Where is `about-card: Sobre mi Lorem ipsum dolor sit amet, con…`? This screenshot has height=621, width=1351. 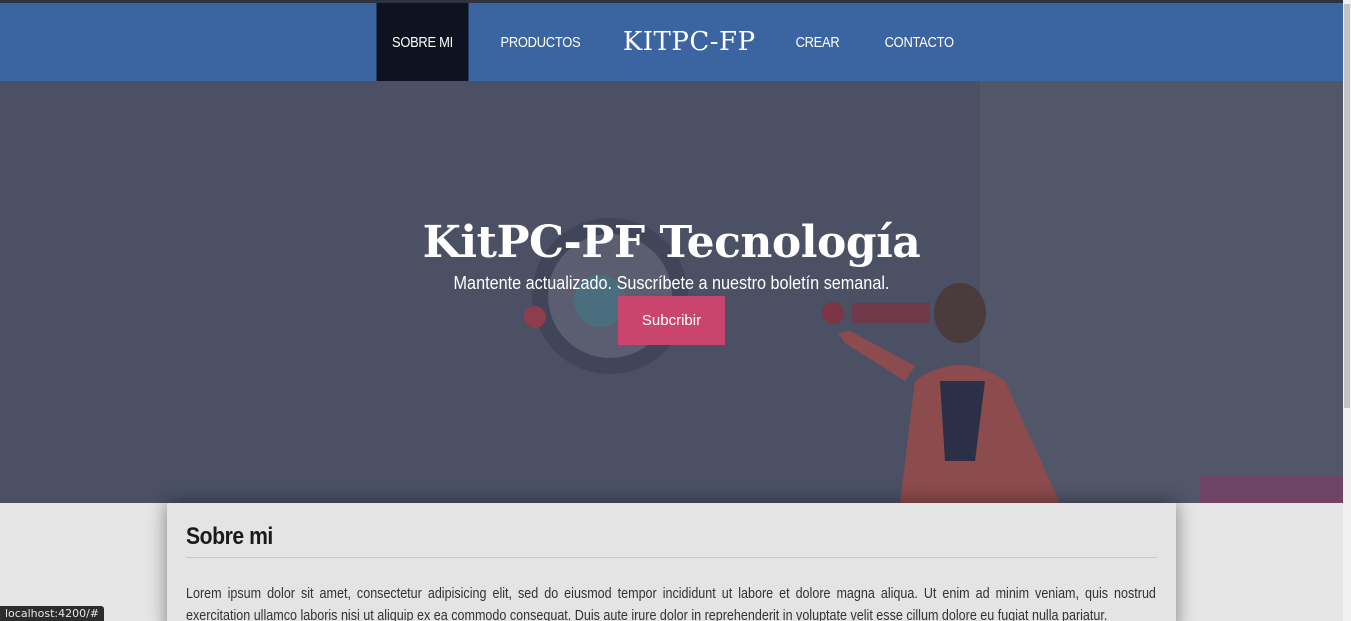
about-card: Sobre mi Lorem ipsum dolor sit amet, con… is located at coordinates (671, 562).